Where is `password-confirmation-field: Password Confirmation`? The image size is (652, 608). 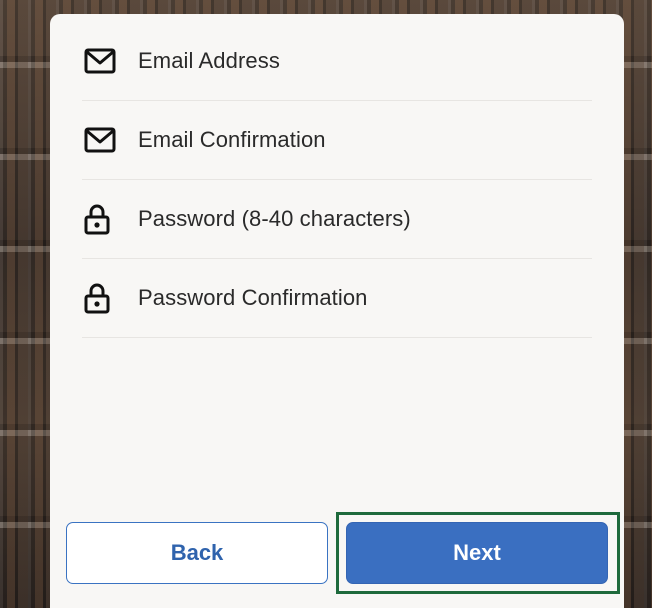
password-confirmation-field: Password Confirmation is located at coordinates (337, 298).